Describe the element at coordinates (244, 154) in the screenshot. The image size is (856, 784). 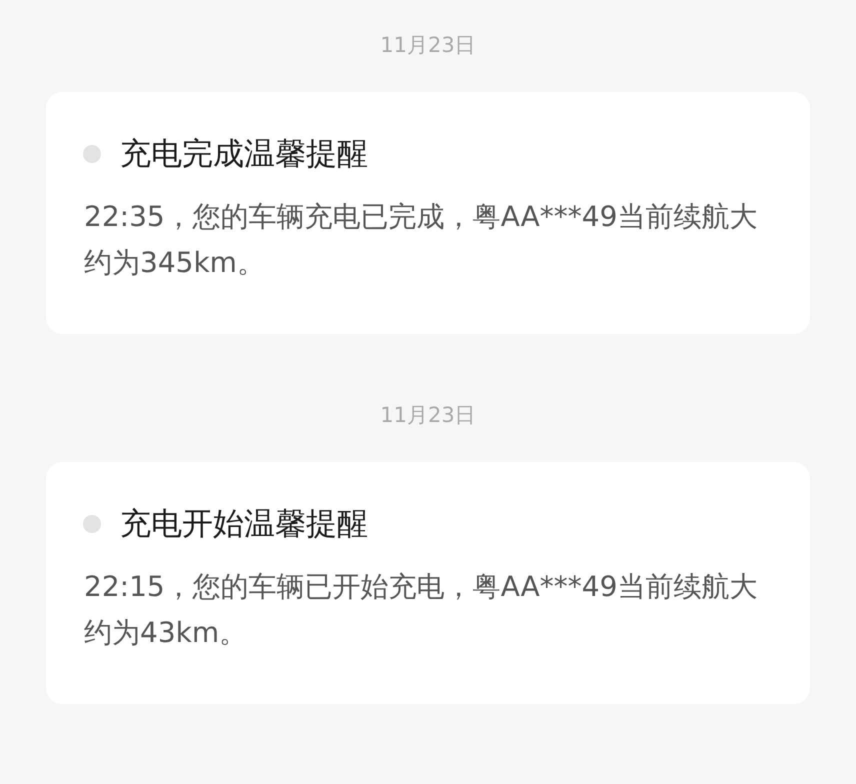
I see `message-title: 充电完成温馨提醒` at that location.